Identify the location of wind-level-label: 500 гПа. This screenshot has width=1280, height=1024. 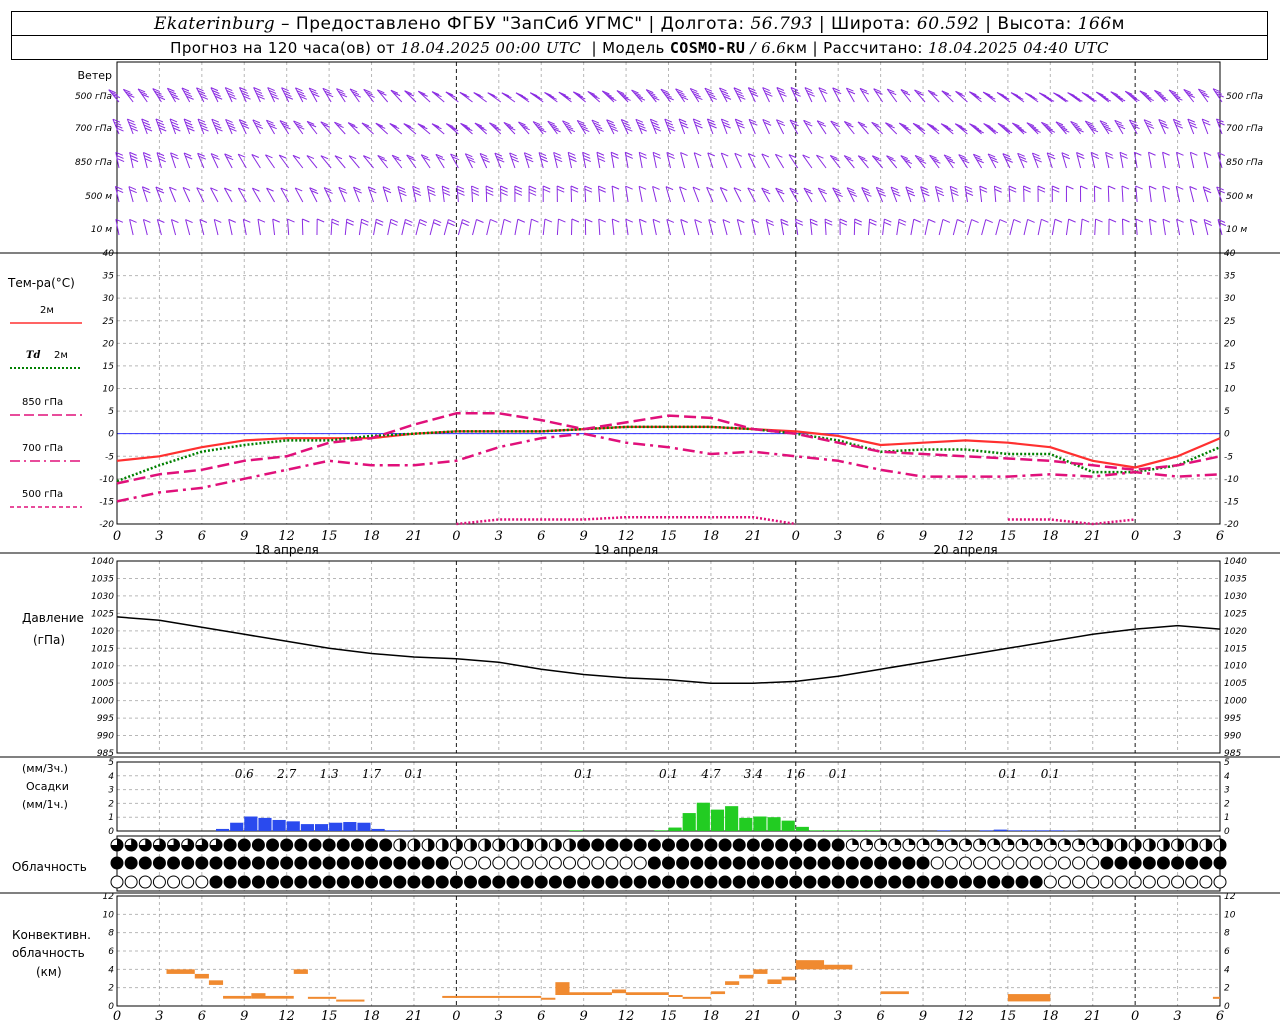
(93, 97).